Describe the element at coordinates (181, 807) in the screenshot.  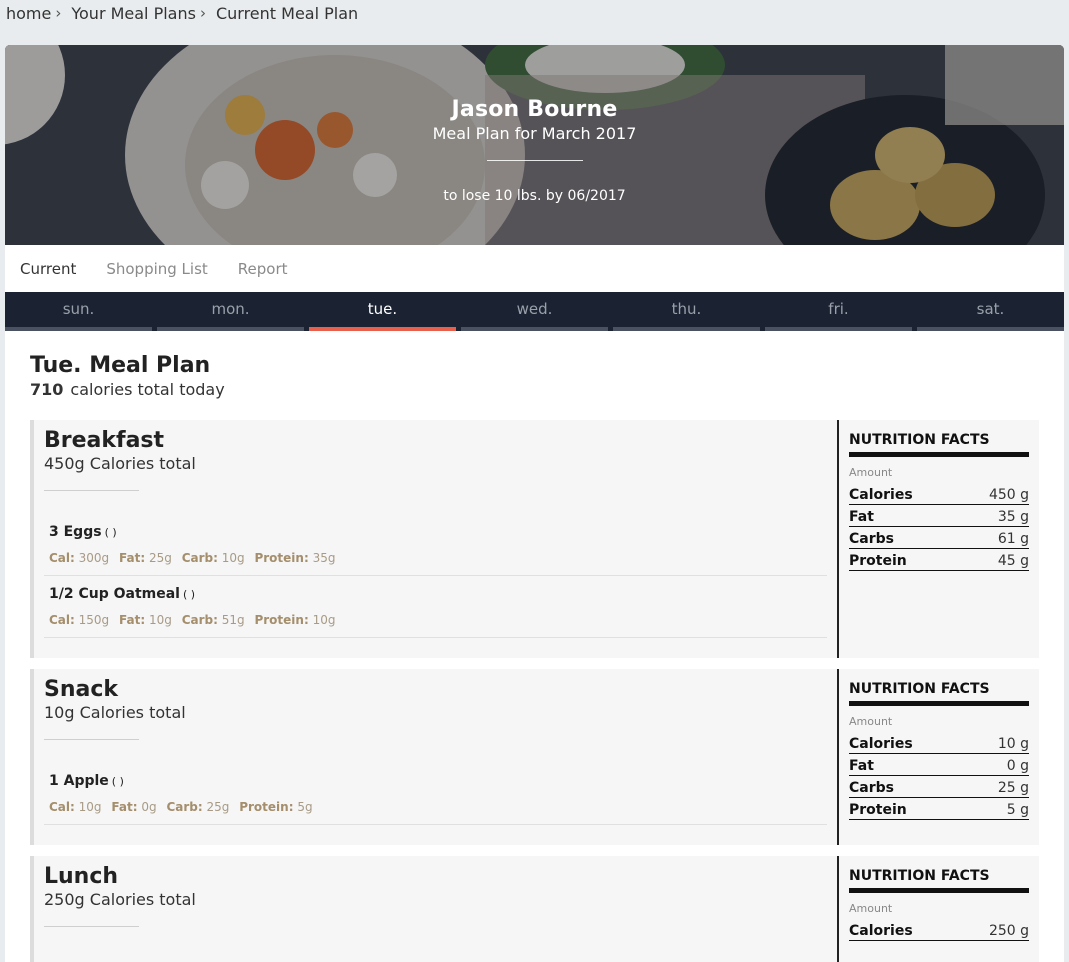
I see `food-macros: Cal: 10g Fat: 0g Carb: 25g Protein: 5g` at that location.